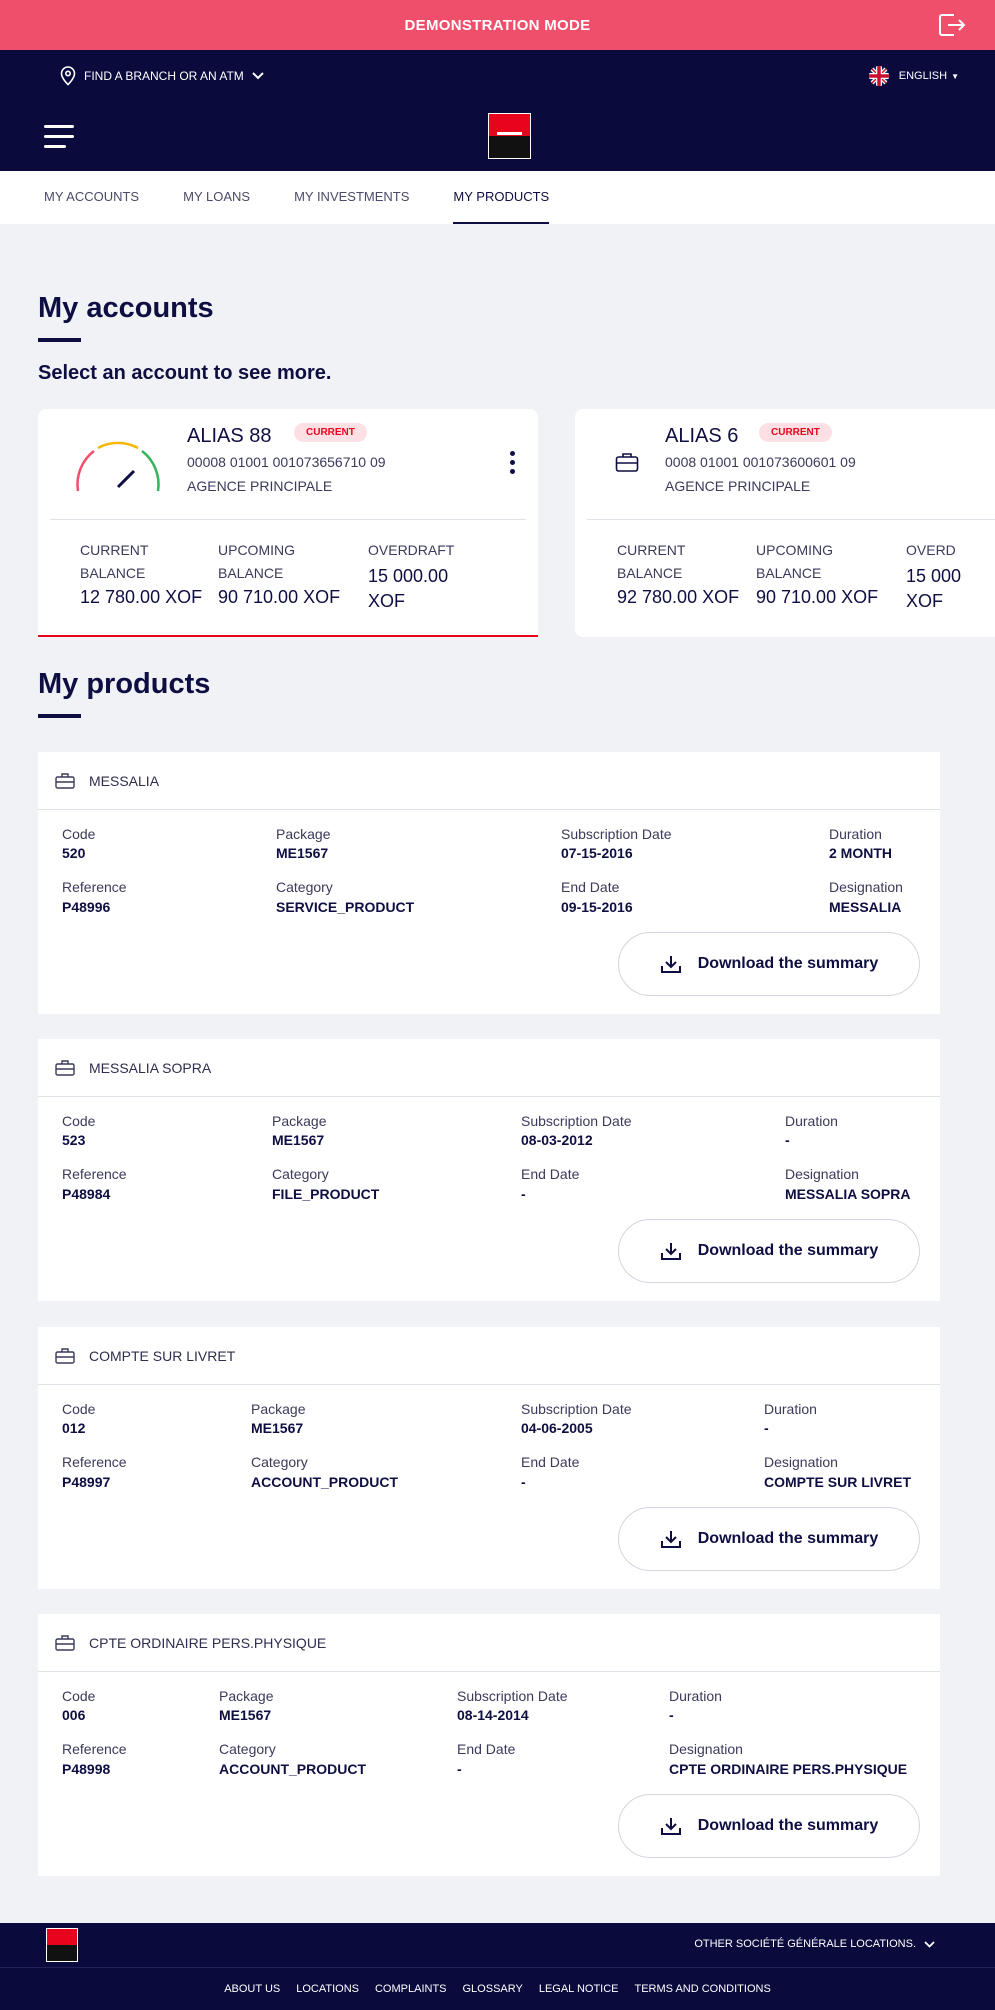 The width and height of the screenshot is (995, 2010). What do you see at coordinates (59, 137) in the screenshot?
I see `menu-icon` at bounding box center [59, 137].